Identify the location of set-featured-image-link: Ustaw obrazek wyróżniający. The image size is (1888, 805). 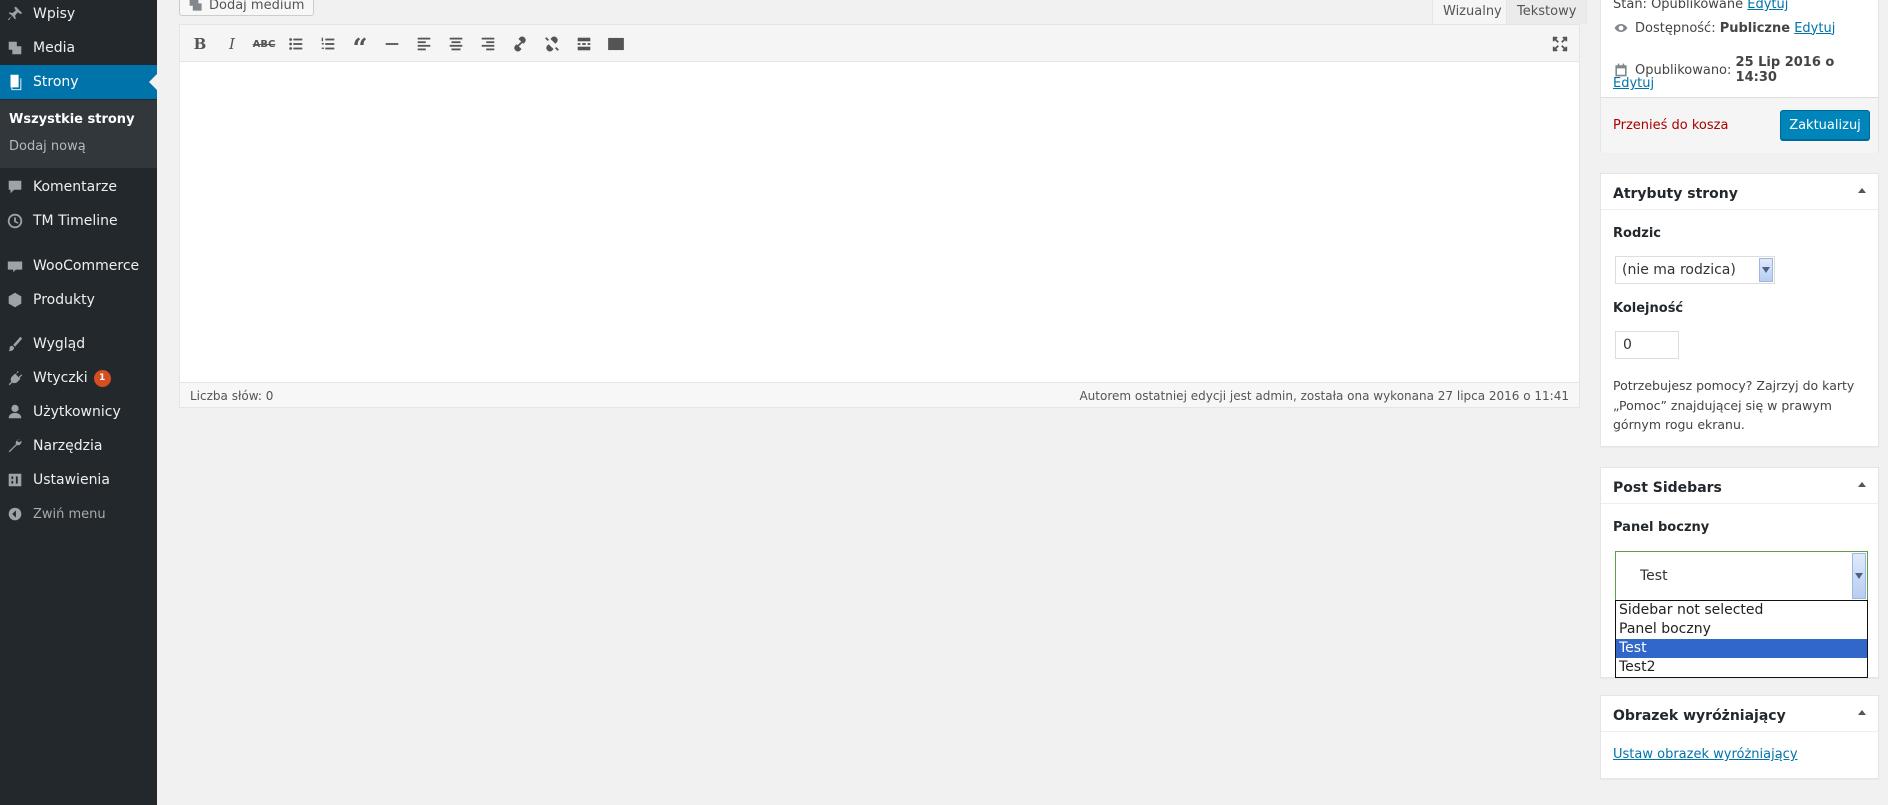
(1705, 754).